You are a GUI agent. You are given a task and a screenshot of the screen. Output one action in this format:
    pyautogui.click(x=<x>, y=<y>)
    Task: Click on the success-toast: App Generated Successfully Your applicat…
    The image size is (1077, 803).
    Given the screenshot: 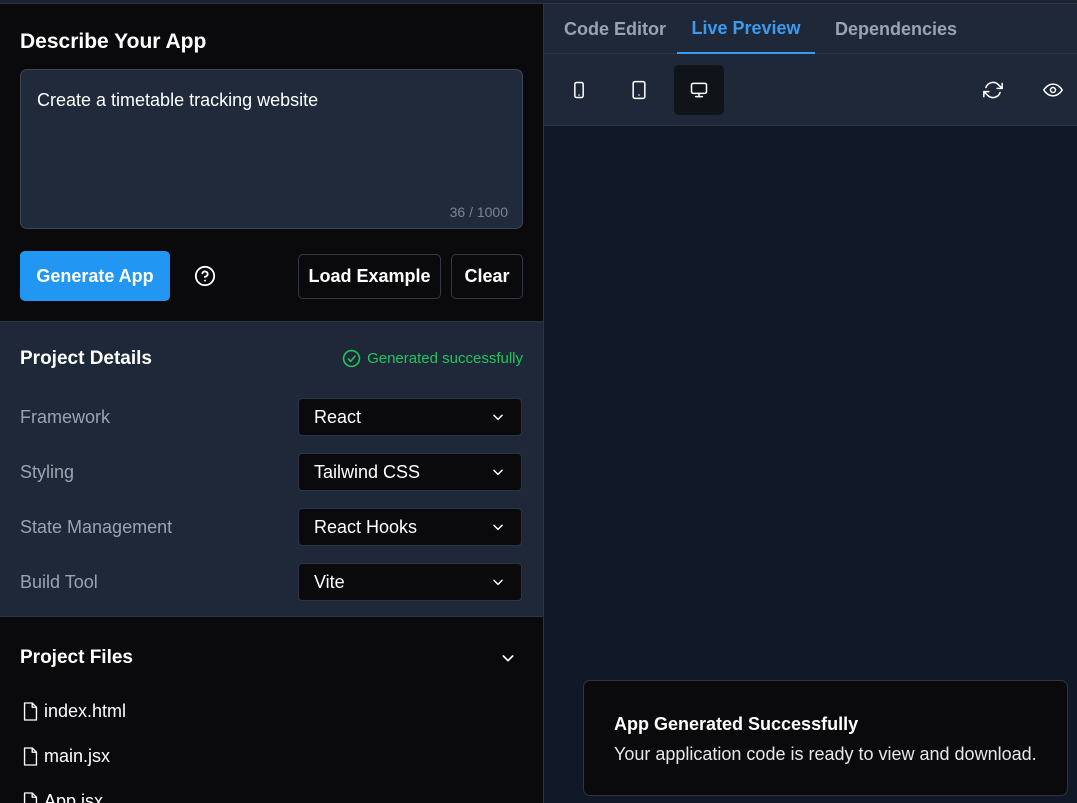 What is the action you would take?
    pyautogui.click(x=825, y=738)
    